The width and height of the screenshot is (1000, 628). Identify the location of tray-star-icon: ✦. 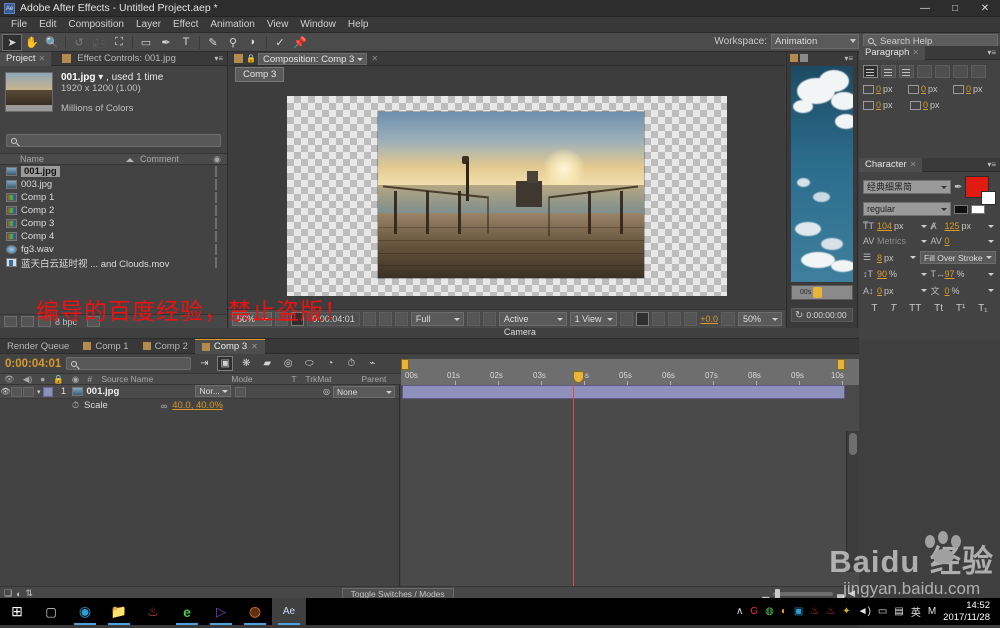
(846, 611).